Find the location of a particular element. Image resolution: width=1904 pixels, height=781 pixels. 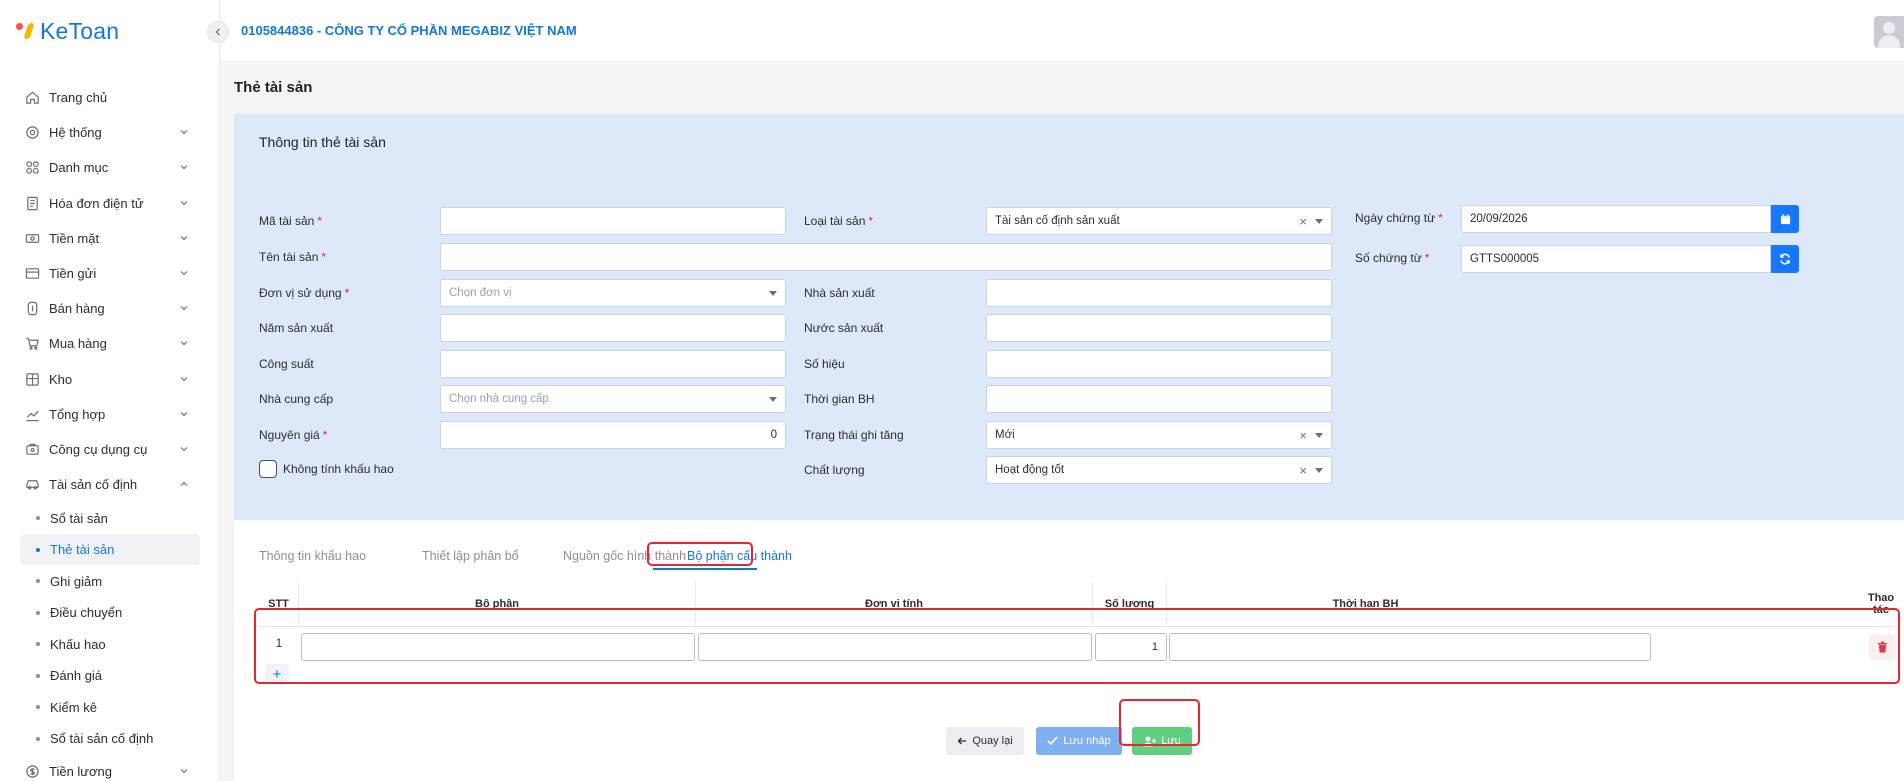

khong-tinh-khau-hao-checkbox is located at coordinates (268, 469).